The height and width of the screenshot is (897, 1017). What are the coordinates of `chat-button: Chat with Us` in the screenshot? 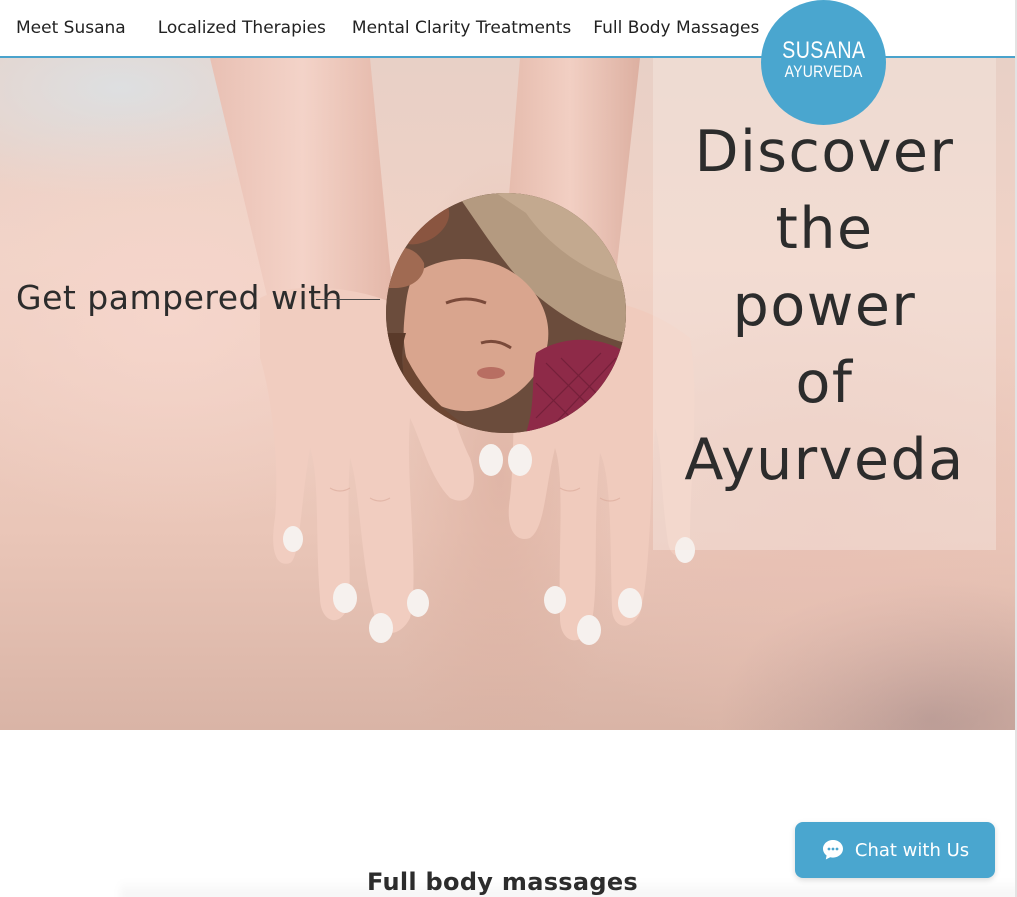 It's located at (895, 850).